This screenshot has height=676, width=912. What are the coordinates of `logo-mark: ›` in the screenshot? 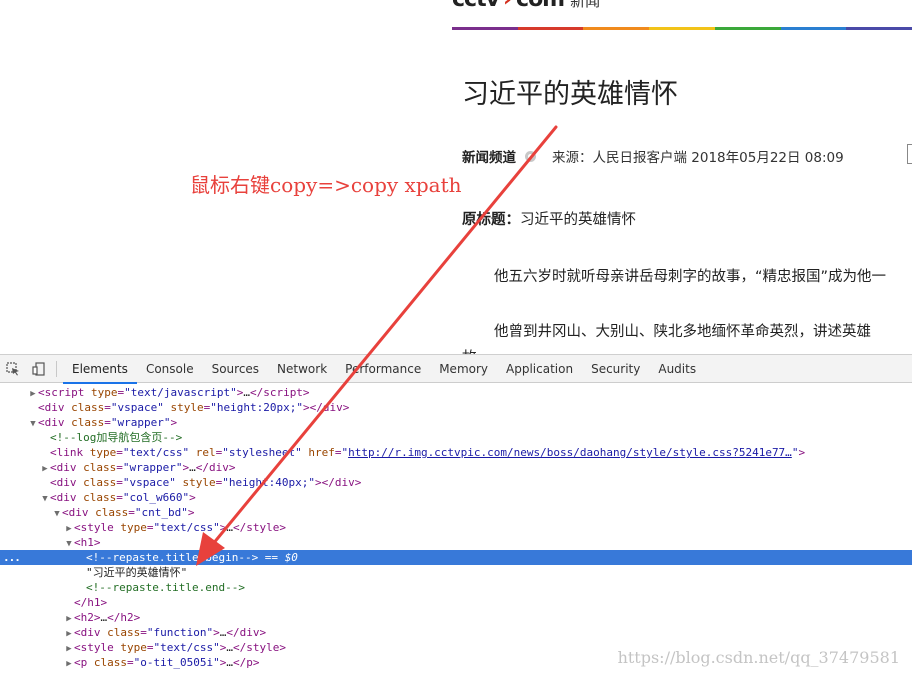 It's located at (507, 5).